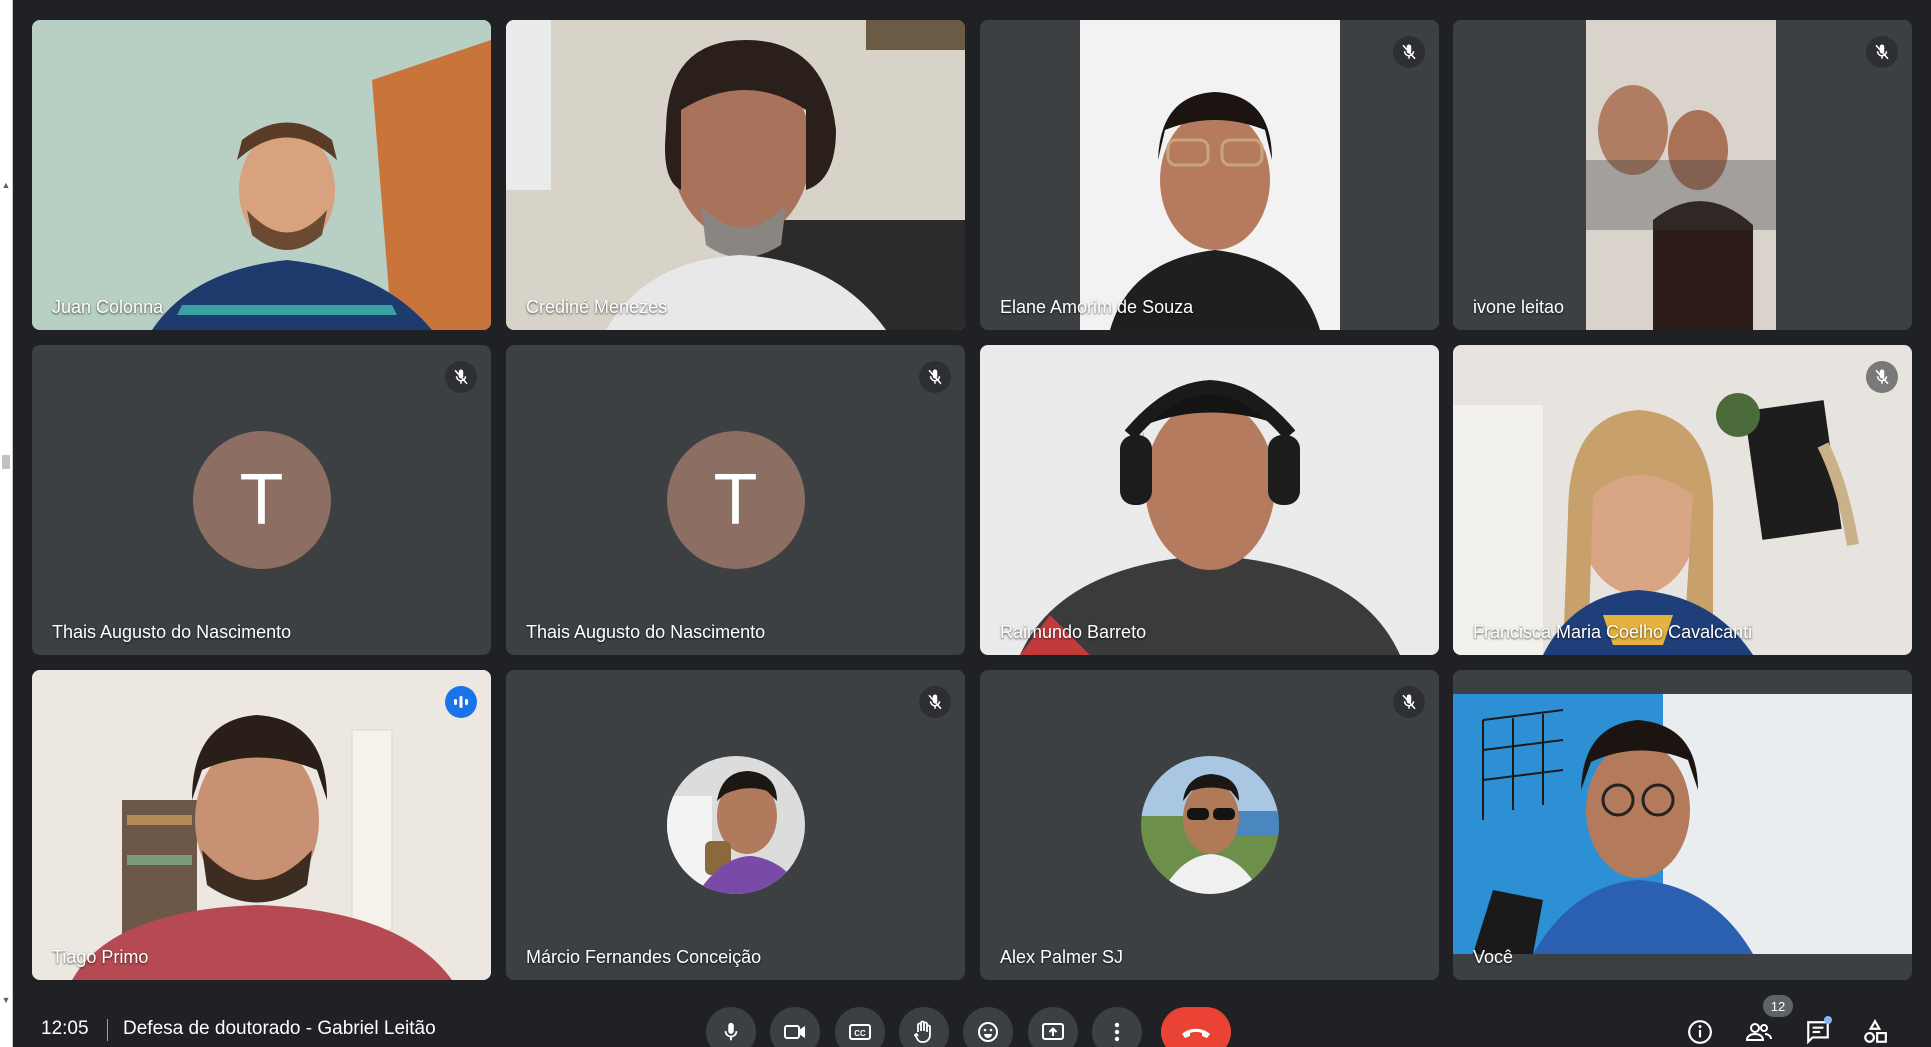 This screenshot has height=1047, width=1931. I want to click on unread-dot, so click(1828, 1020).